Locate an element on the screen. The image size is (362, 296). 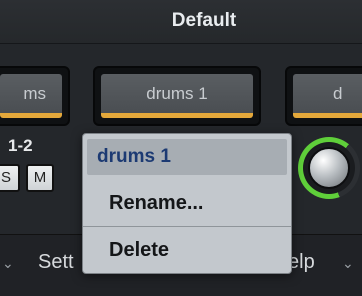
knob-cap is located at coordinates (329, 168).